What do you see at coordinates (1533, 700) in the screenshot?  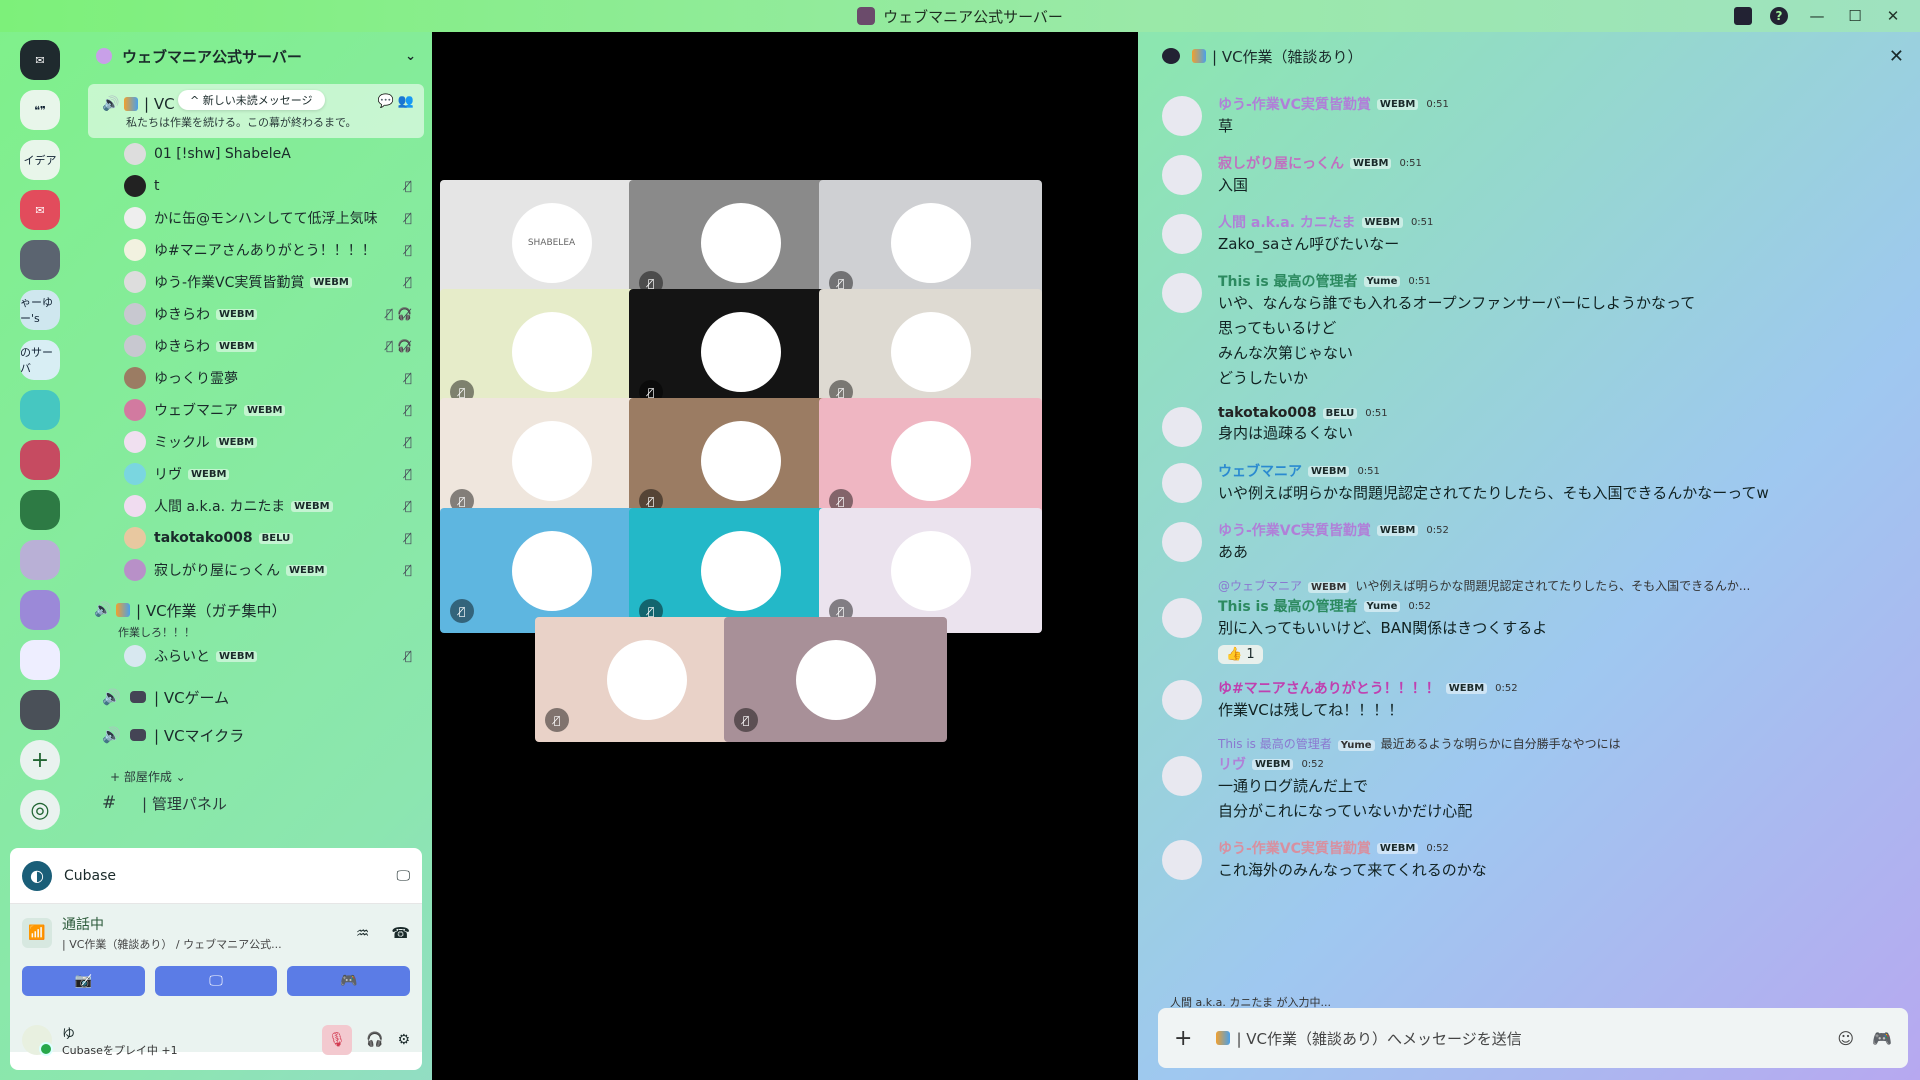 I see `chat-message: ゆ#マニアさんありがとう！！！！ WEBM 0:52 作業VCは残してね！！！！` at bounding box center [1533, 700].